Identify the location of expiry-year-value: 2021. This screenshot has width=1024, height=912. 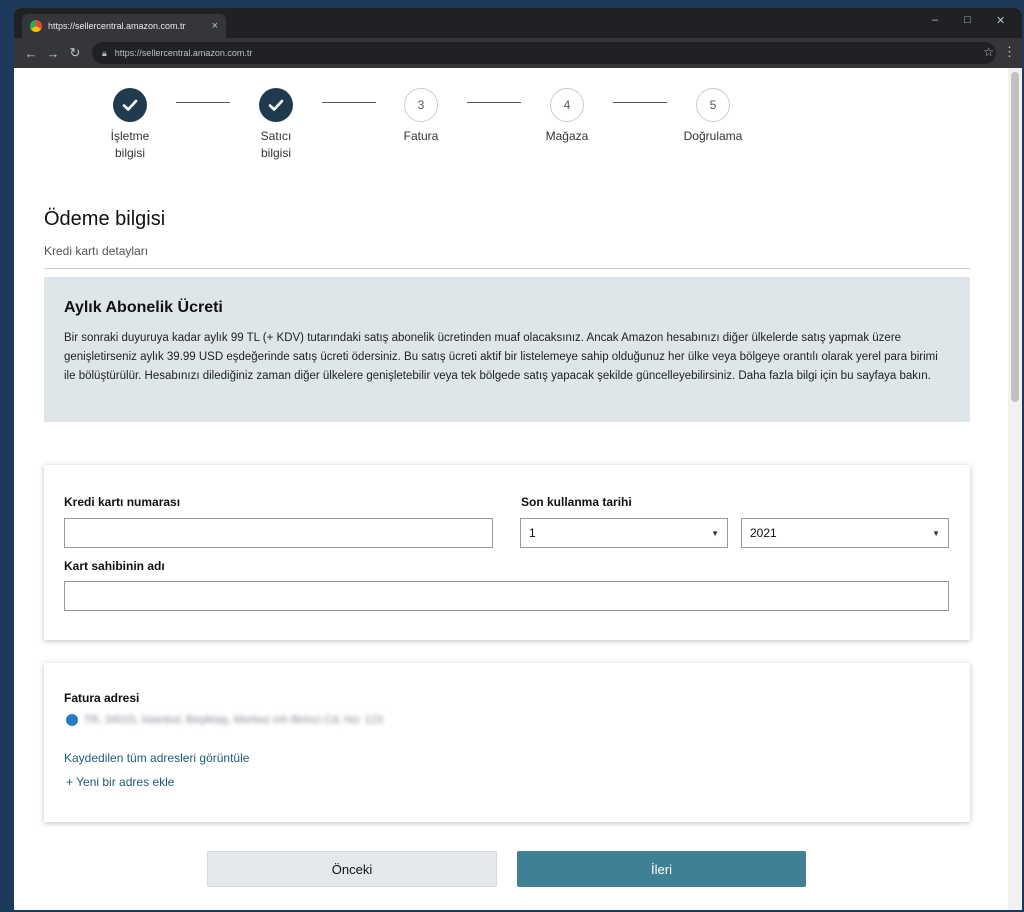
(763, 533).